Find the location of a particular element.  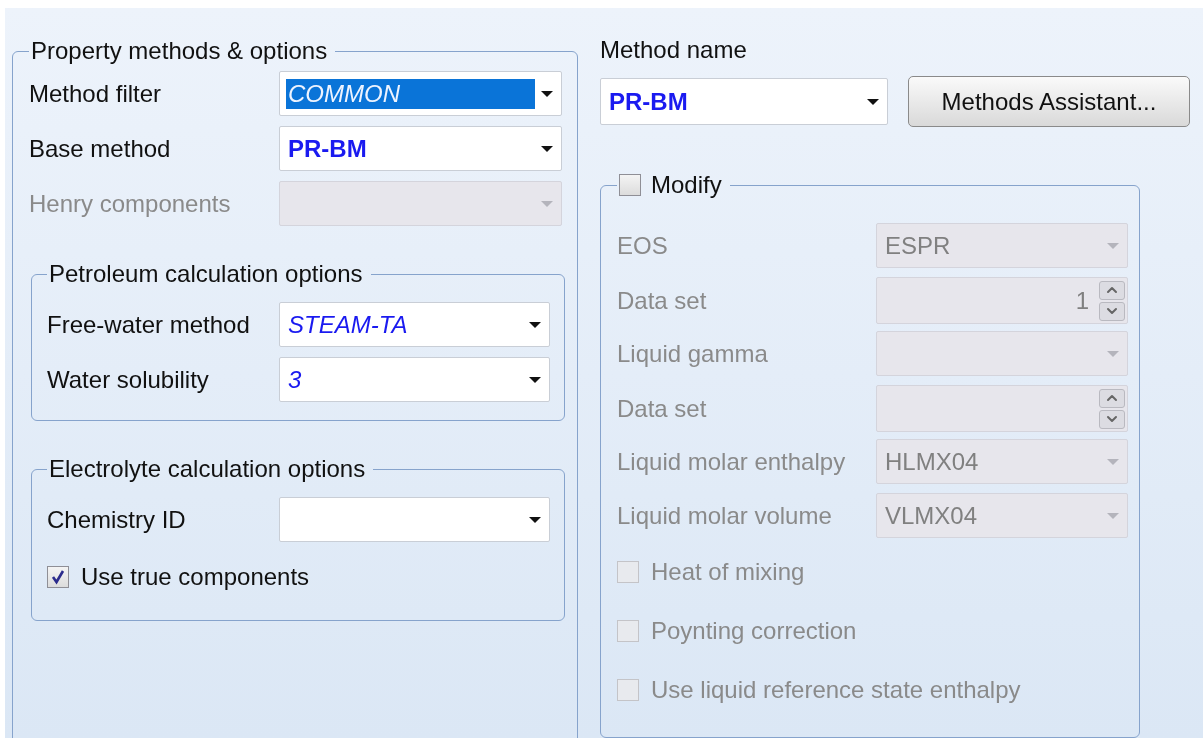

dropdown-field is located at coordinates (414, 519).